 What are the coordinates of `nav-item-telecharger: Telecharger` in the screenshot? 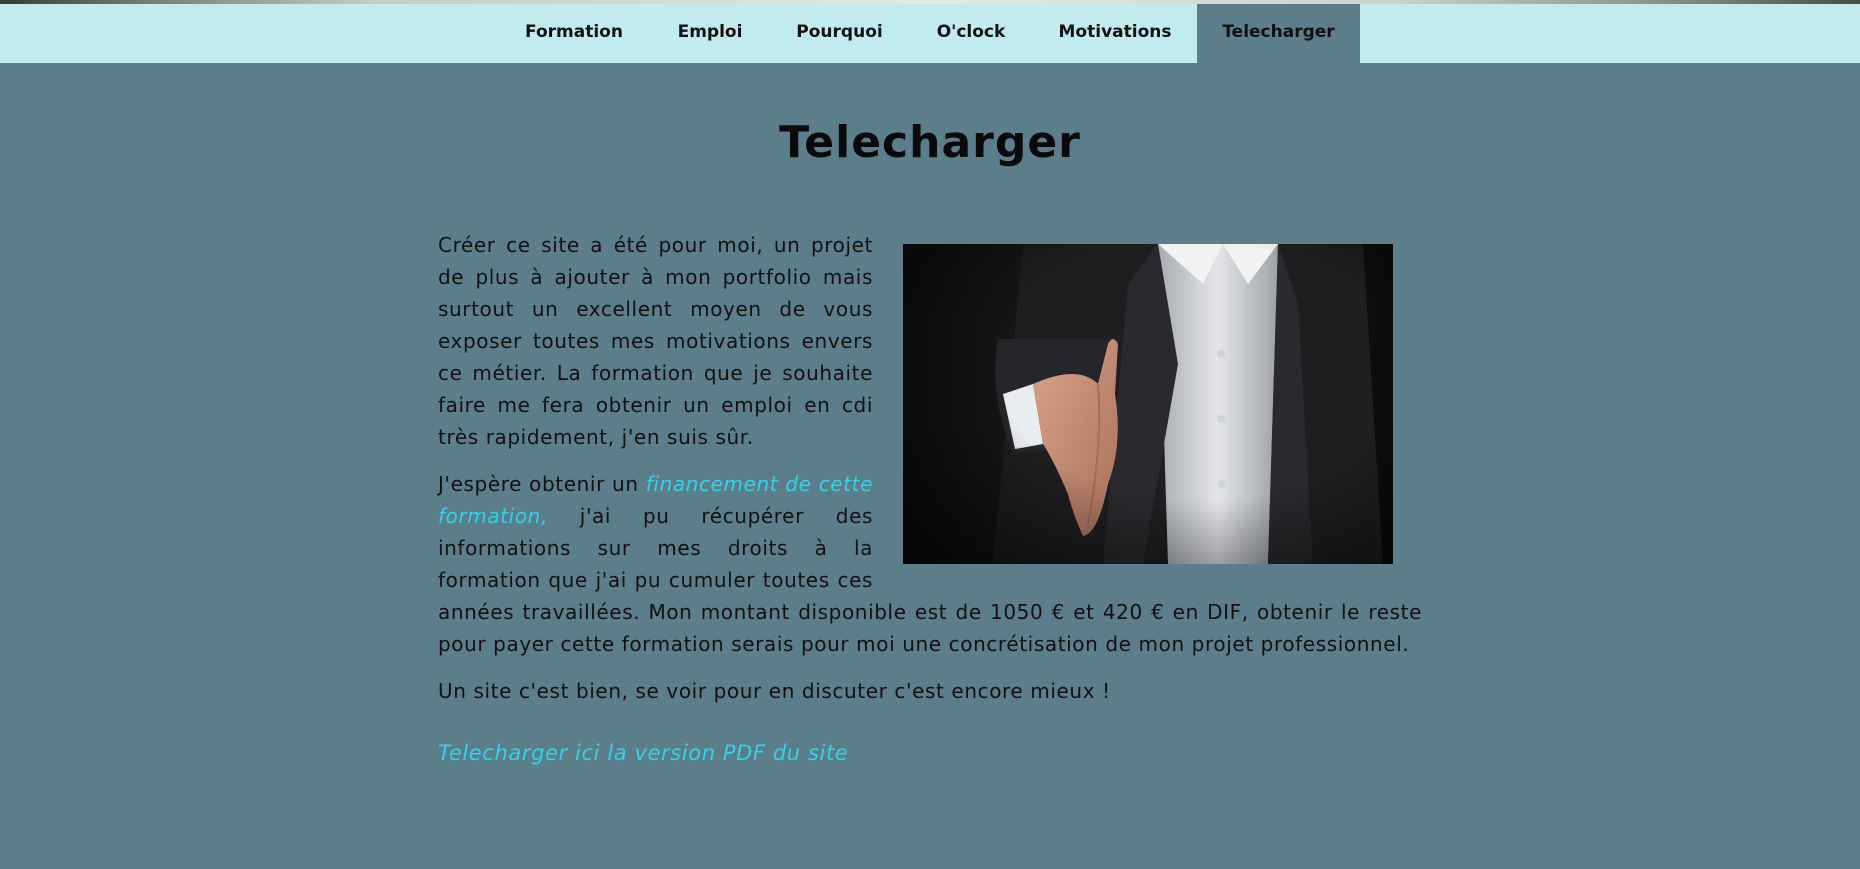 It's located at (1278, 33).